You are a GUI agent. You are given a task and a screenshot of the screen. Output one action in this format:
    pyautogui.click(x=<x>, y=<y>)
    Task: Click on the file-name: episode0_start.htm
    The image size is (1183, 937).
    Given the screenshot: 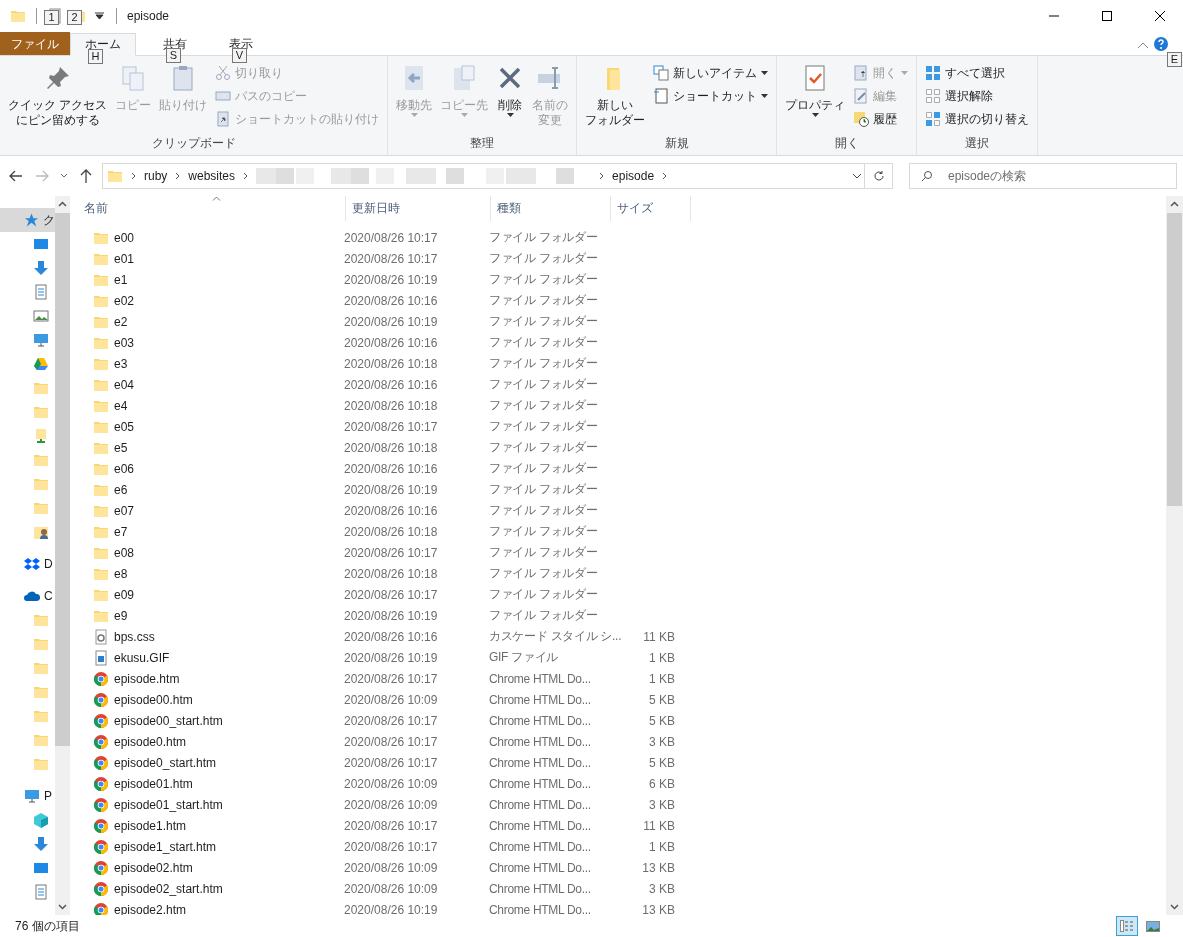 What is the action you would take?
    pyautogui.click(x=165, y=762)
    